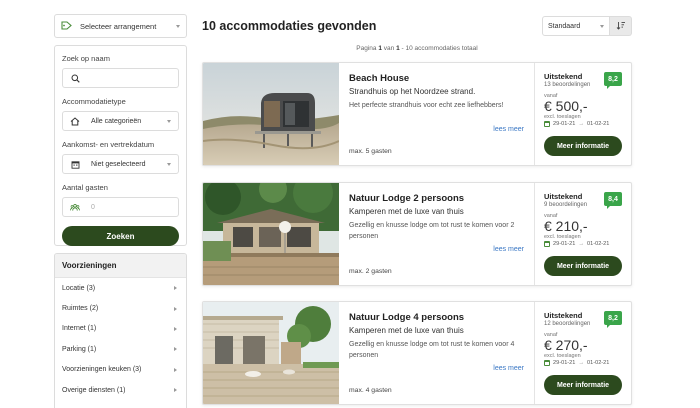 This screenshot has height=408, width=700. I want to click on price: € 500,-, so click(566, 106).